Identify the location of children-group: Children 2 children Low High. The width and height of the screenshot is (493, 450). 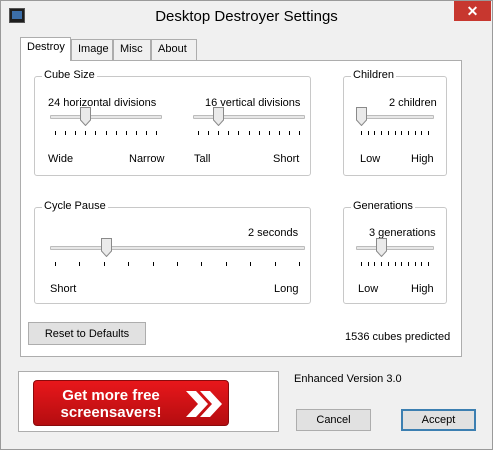
(395, 122).